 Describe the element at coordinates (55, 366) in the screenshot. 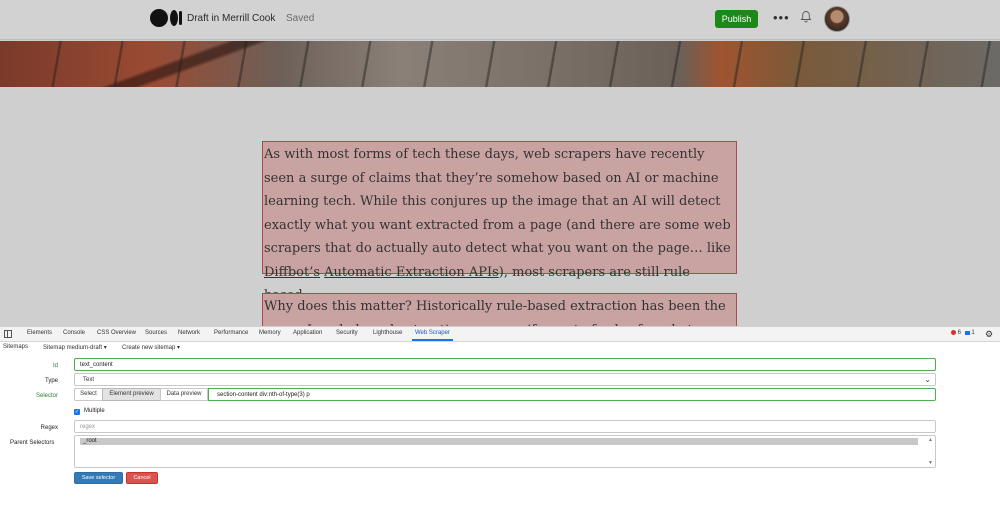

I see `id-label: Id` at that location.